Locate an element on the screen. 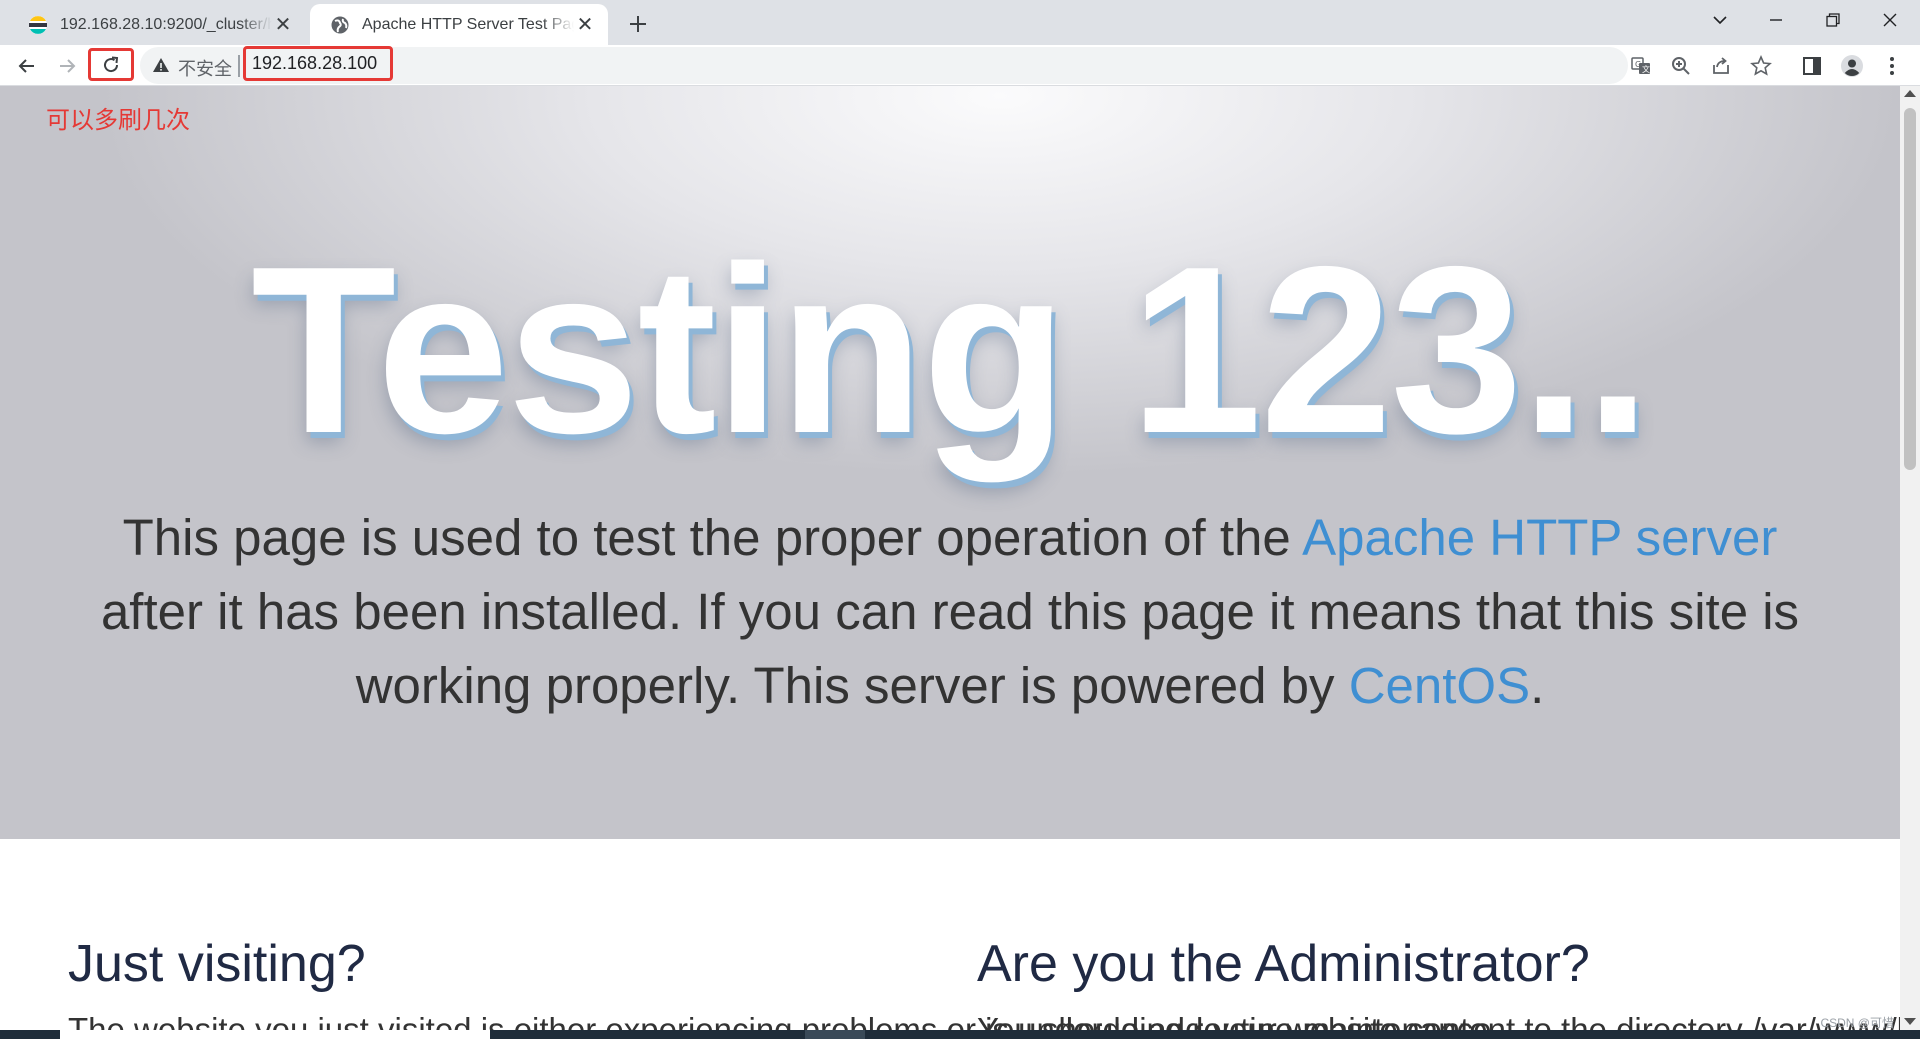  security-label: 不安全 is located at coordinates (205, 68).